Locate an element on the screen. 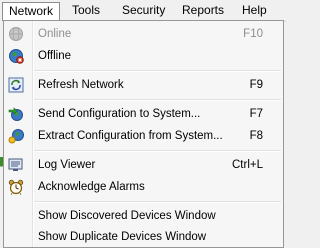 The image size is (320, 248). menu-item-shortcut: Ctrl+L is located at coordinates (247, 165).